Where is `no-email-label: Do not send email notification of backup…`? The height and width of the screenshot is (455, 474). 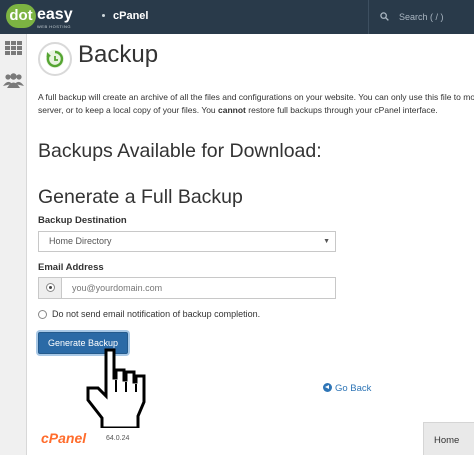
no-email-label: Do not send email notification of backup… is located at coordinates (156, 314).